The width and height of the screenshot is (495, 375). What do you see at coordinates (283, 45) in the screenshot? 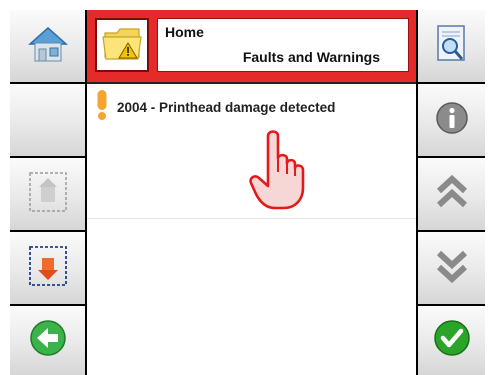
I see `header-text-box: Home Faults and Warnings` at bounding box center [283, 45].